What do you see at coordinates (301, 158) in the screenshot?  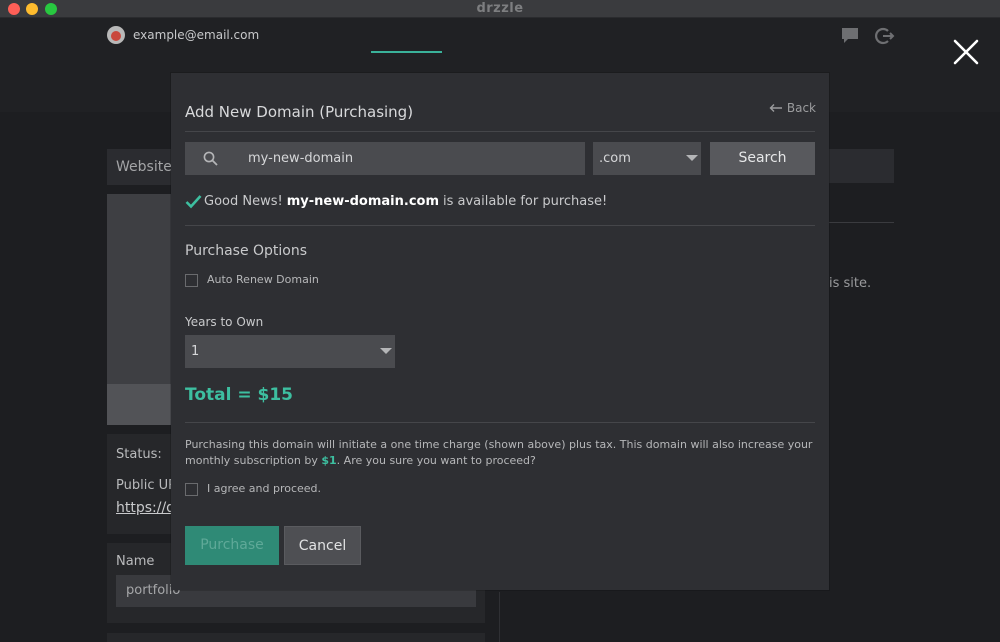 I see `search-value: my-new-domain` at bounding box center [301, 158].